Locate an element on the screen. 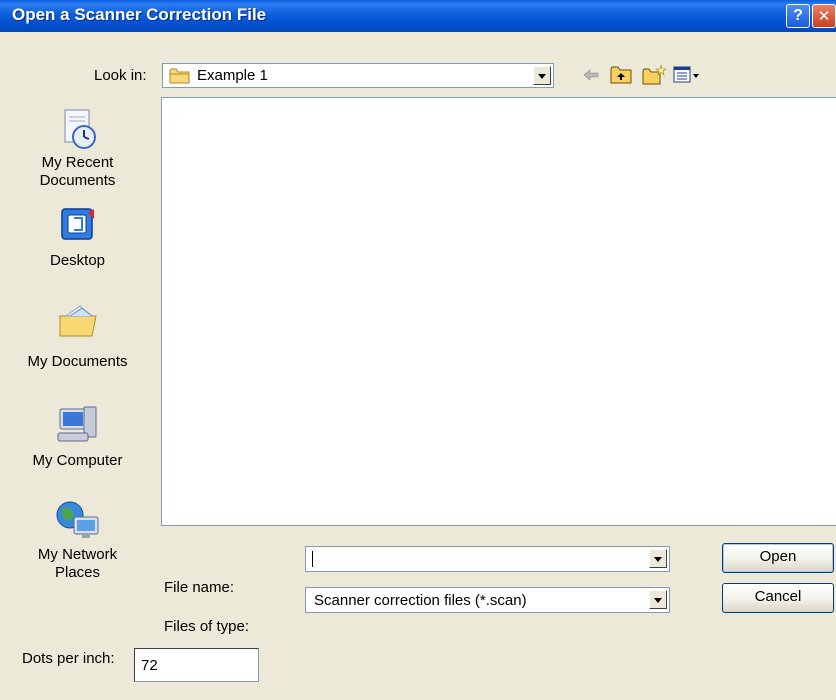  cancel-button: Cancel is located at coordinates (778, 598).